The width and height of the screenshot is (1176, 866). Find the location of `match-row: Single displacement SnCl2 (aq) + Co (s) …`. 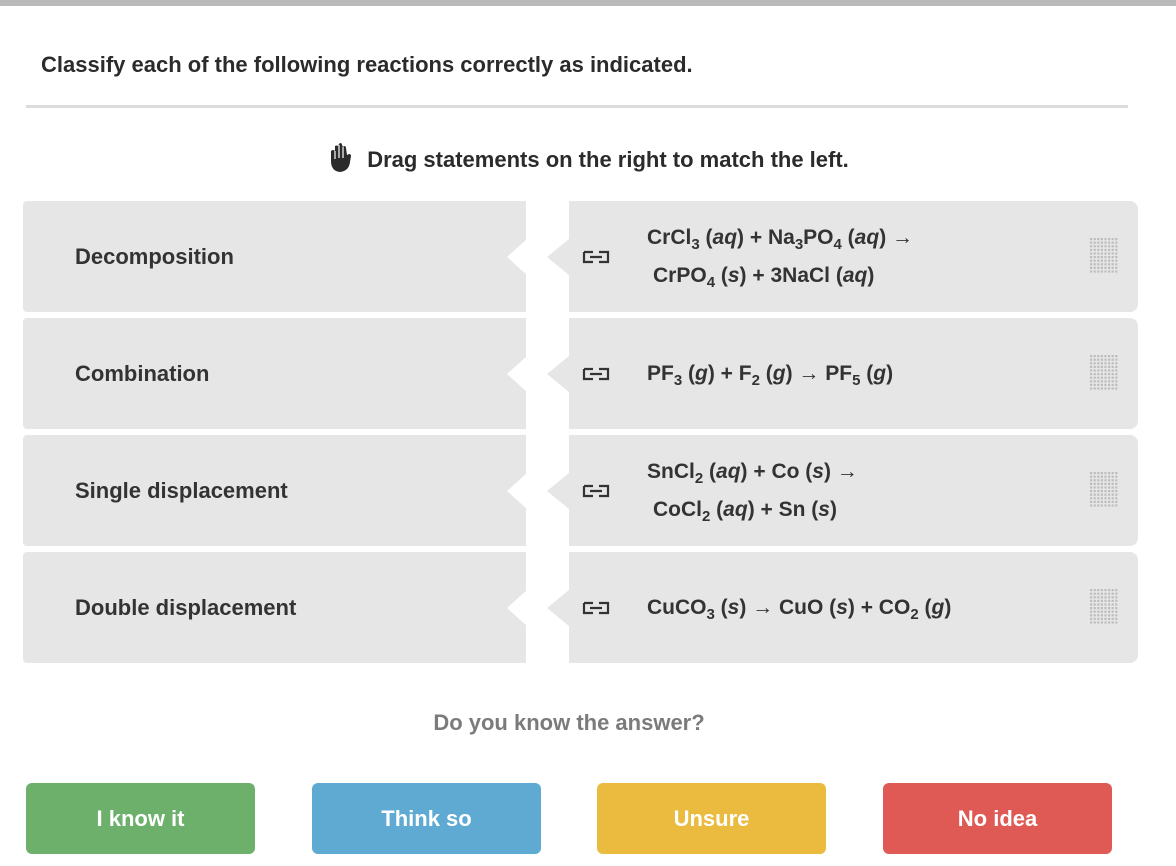

match-row: Single displacement SnCl2 (aq) + Co (s) … is located at coordinates (580, 490).